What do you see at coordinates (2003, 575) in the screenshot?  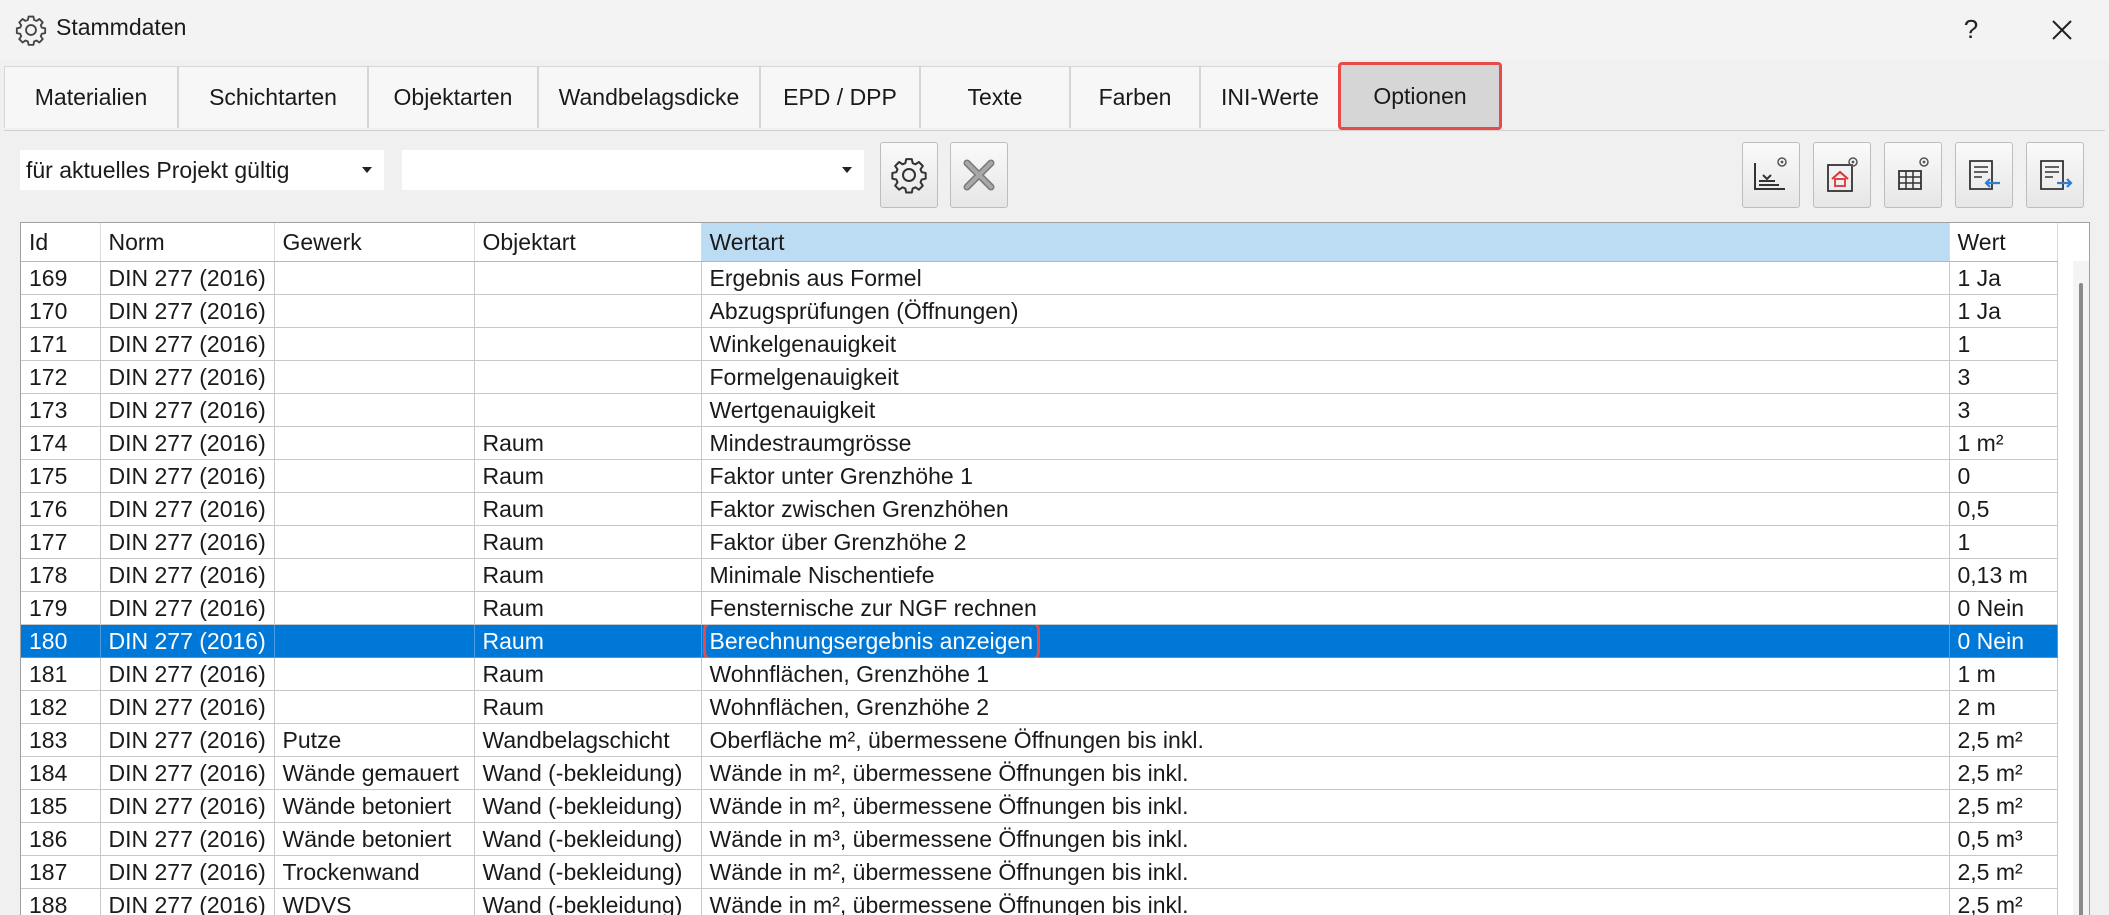 I see `cell-wert: 0,13 m` at bounding box center [2003, 575].